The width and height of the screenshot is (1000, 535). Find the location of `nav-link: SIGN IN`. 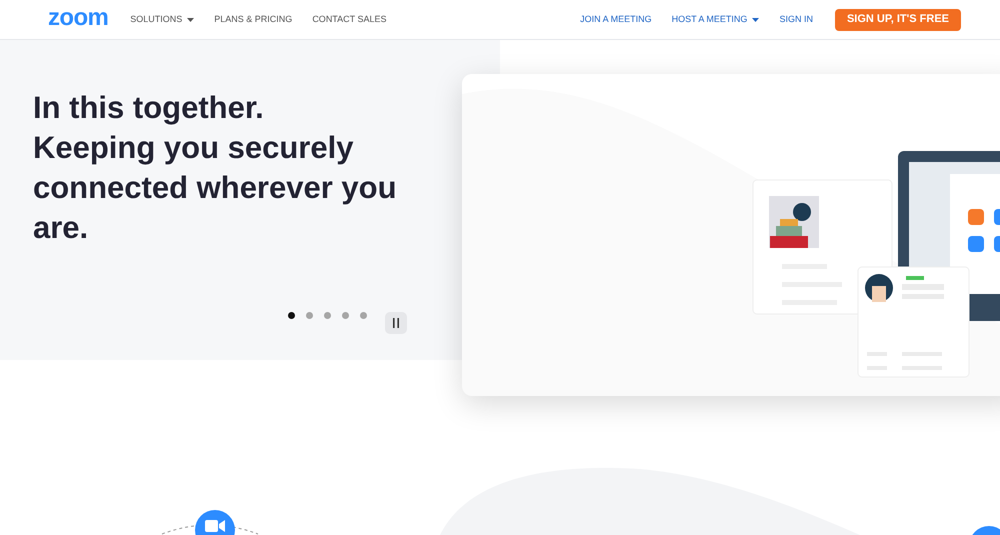

nav-link: SIGN IN is located at coordinates (796, 19).